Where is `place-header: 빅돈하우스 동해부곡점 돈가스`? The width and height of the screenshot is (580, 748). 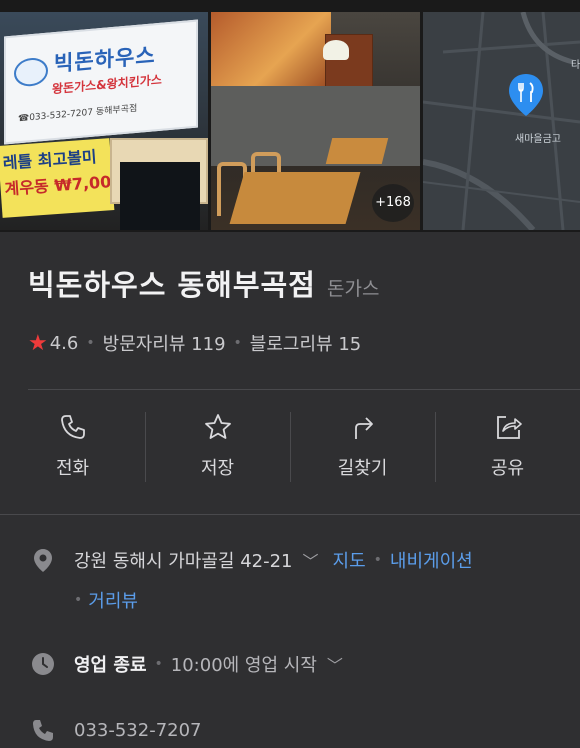 place-header: 빅돈하우스 동해부곡점 돈가스 is located at coordinates (203, 283).